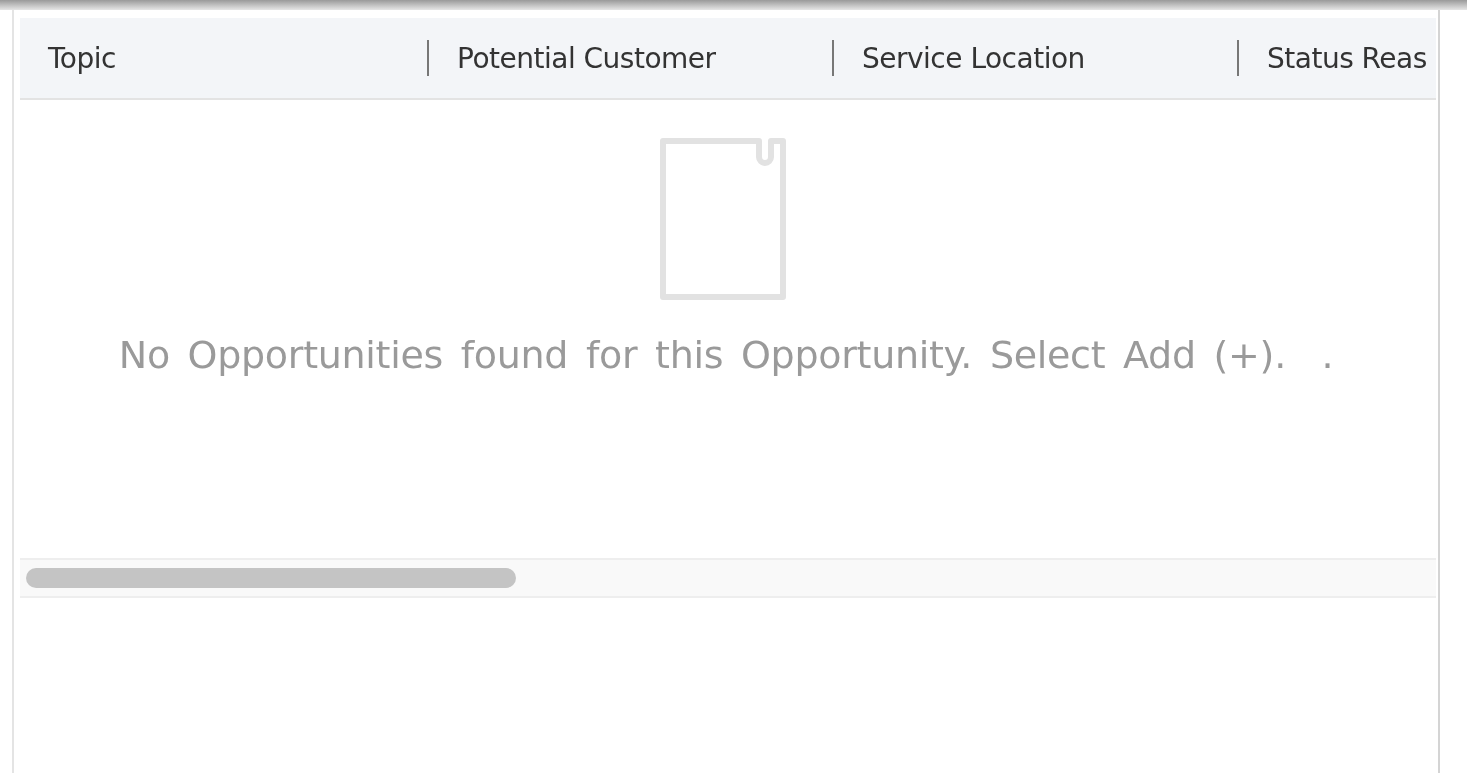 This screenshot has height=773, width=1467. Describe the element at coordinates (586, 58) in the screenshot. I see `column-header: Potential Customer` at that location.